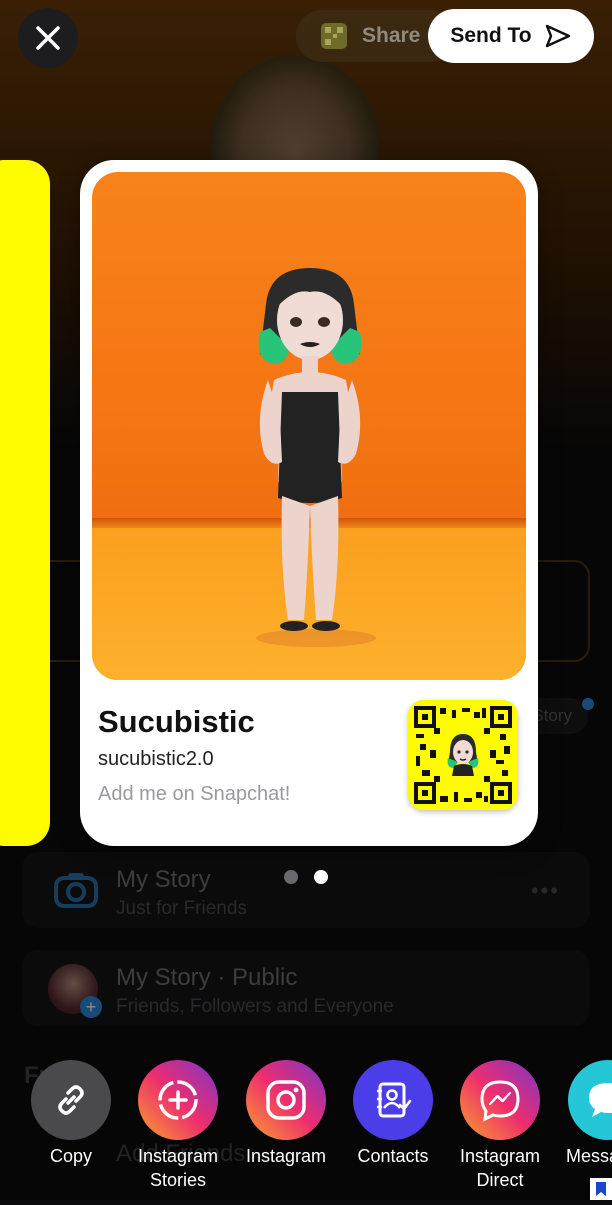  Describe the element at coordinates (71, 1100) in the screenshot. I see `link-icon` at that location.